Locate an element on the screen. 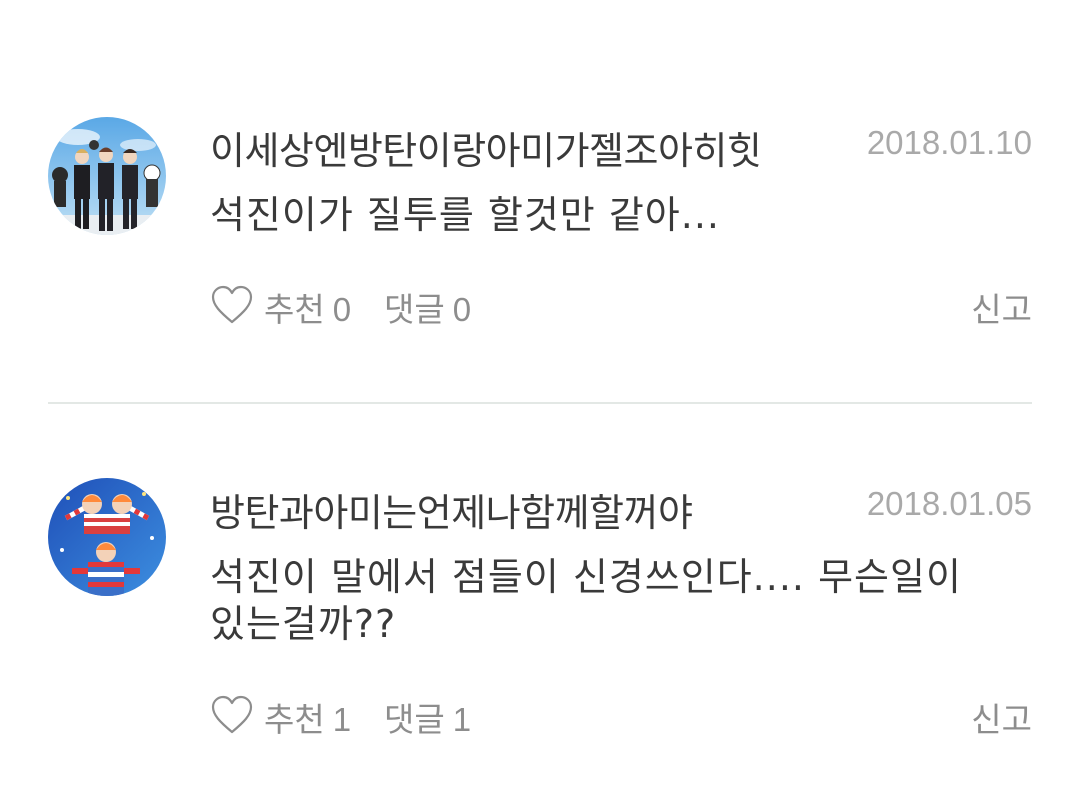 The image size is (1080, 810). like-button: 추천 1 is located at coordinates (307, 717).